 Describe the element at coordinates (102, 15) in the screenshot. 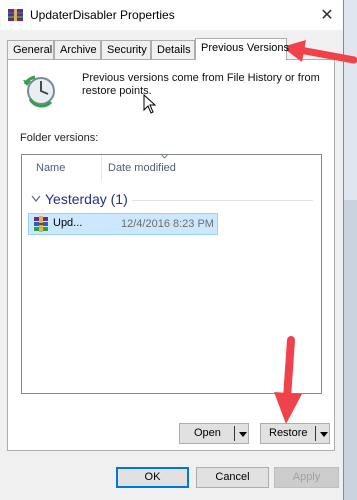

I see `window-title: UpdaterDisabler Properties` at that location.